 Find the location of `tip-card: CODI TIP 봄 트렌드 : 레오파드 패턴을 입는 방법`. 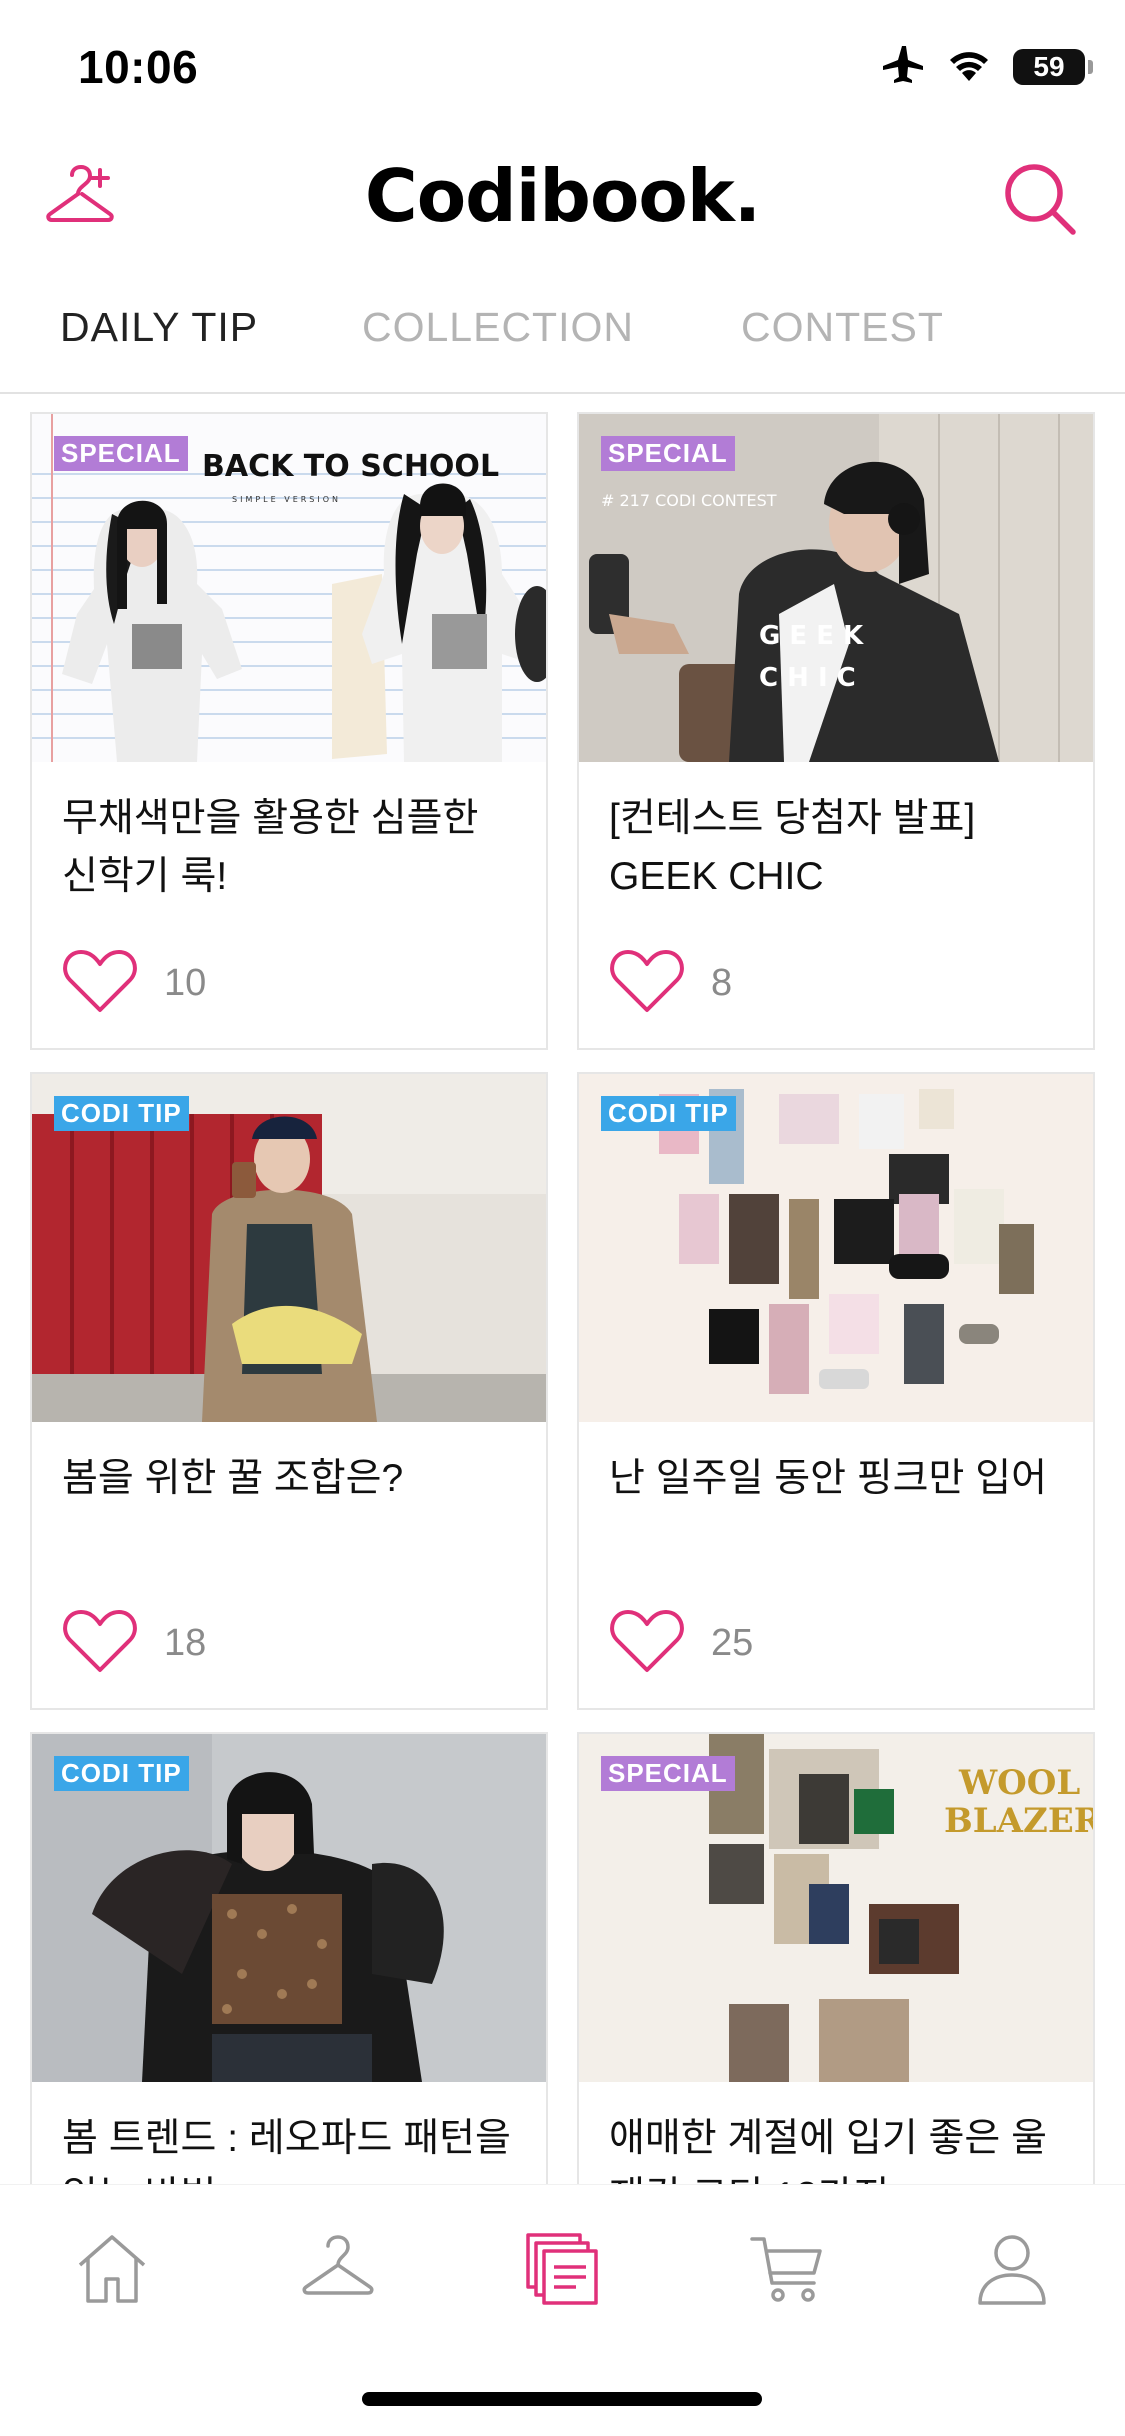

tip-card: CODI TIP 봄 트렌드 : 레오파드 패턴을 입는 방법 is located at coordinates (289, 1958).